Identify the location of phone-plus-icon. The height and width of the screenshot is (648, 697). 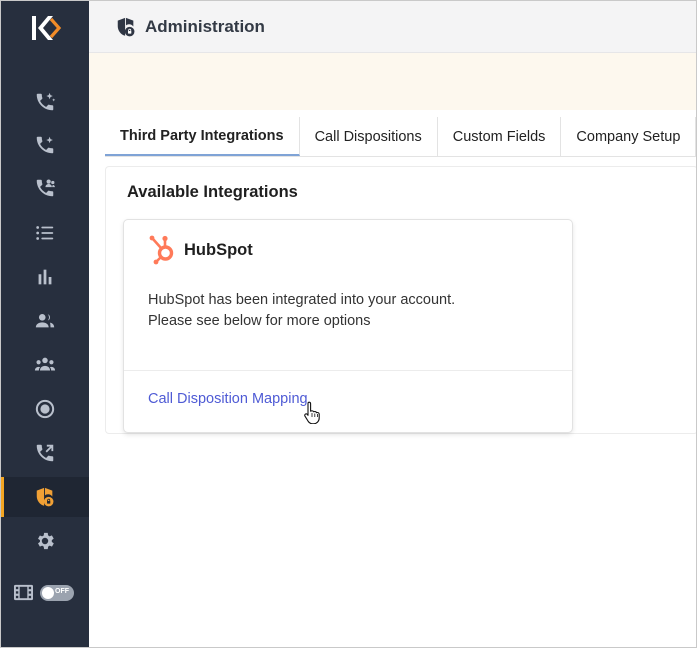
(45, 145).